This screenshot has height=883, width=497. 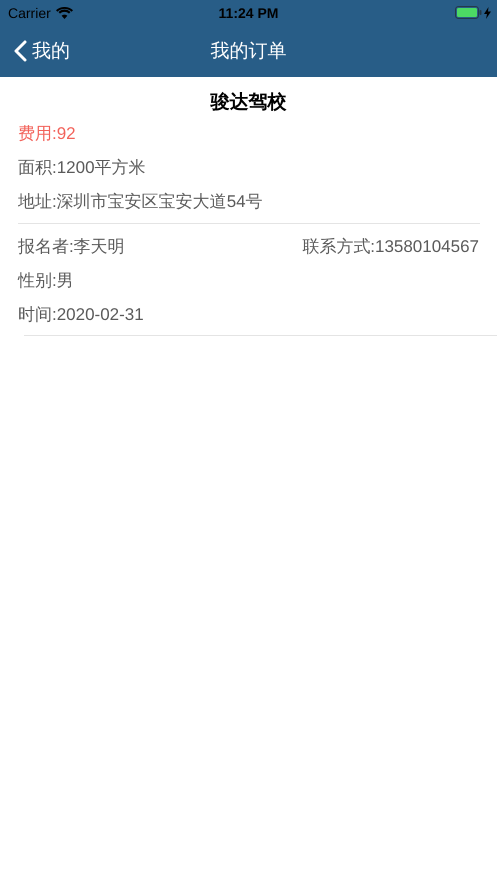 I want to click on school-name: 骏达驾校, so click(x=248, y=102).